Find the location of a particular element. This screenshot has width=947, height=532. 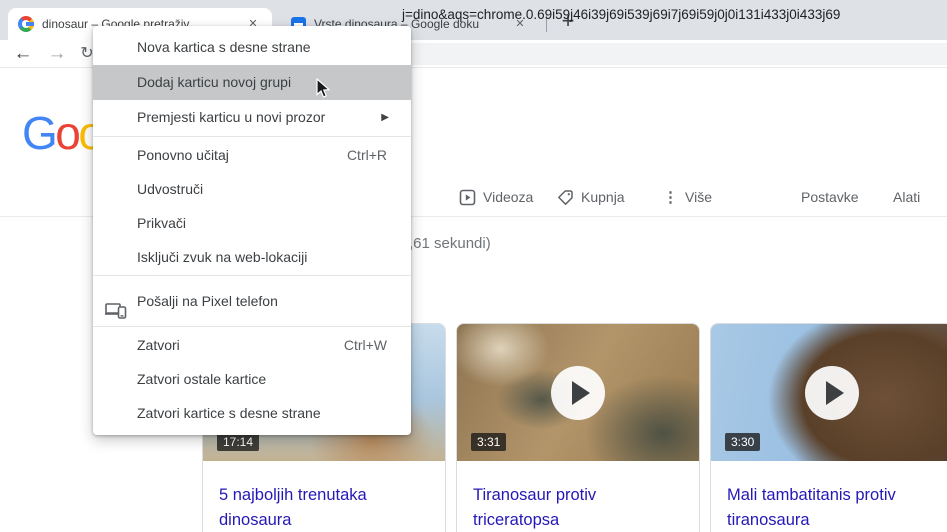

tab-videos: Videoza is located at coordinates (496, 197).